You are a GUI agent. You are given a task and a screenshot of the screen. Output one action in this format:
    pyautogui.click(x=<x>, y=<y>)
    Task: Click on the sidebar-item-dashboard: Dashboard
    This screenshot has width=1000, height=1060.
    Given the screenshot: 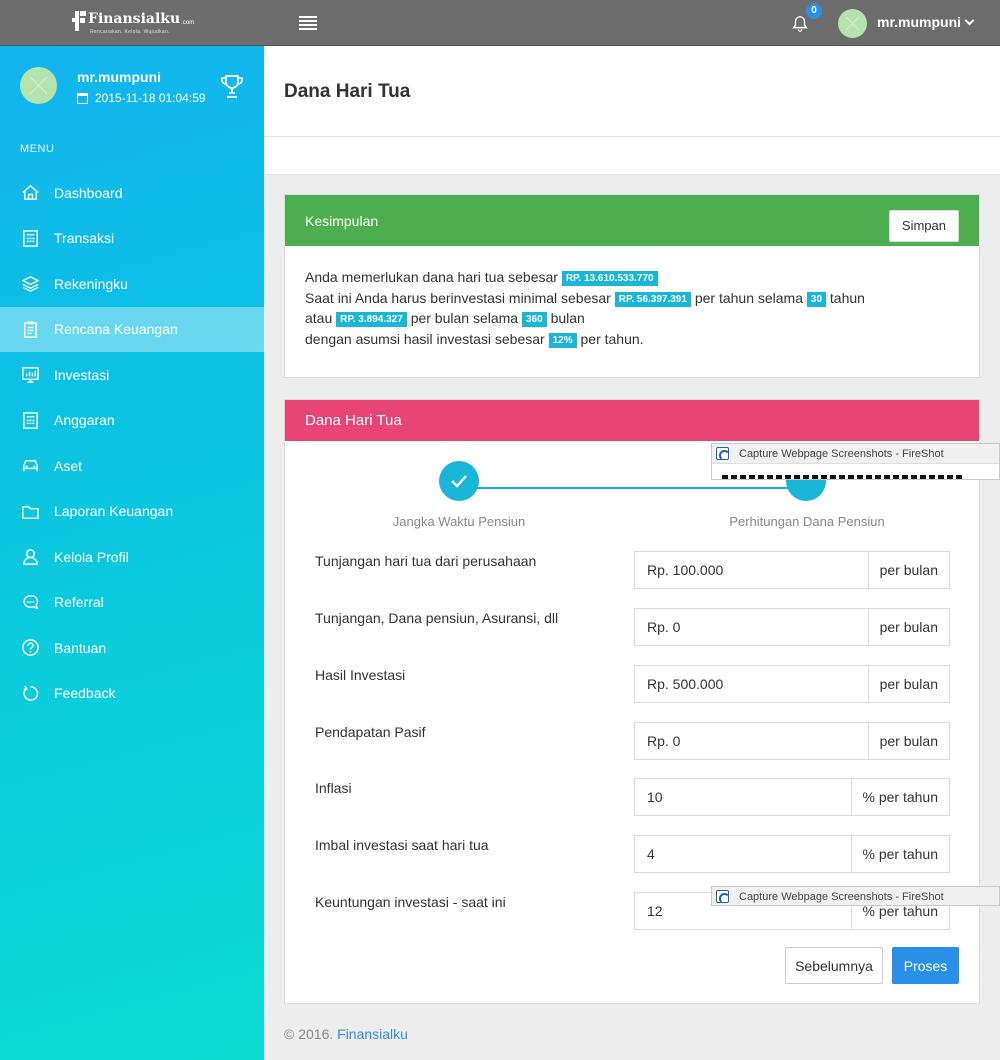 What is the action you would take?
    pyautogui.click(x=132, y=193)
    